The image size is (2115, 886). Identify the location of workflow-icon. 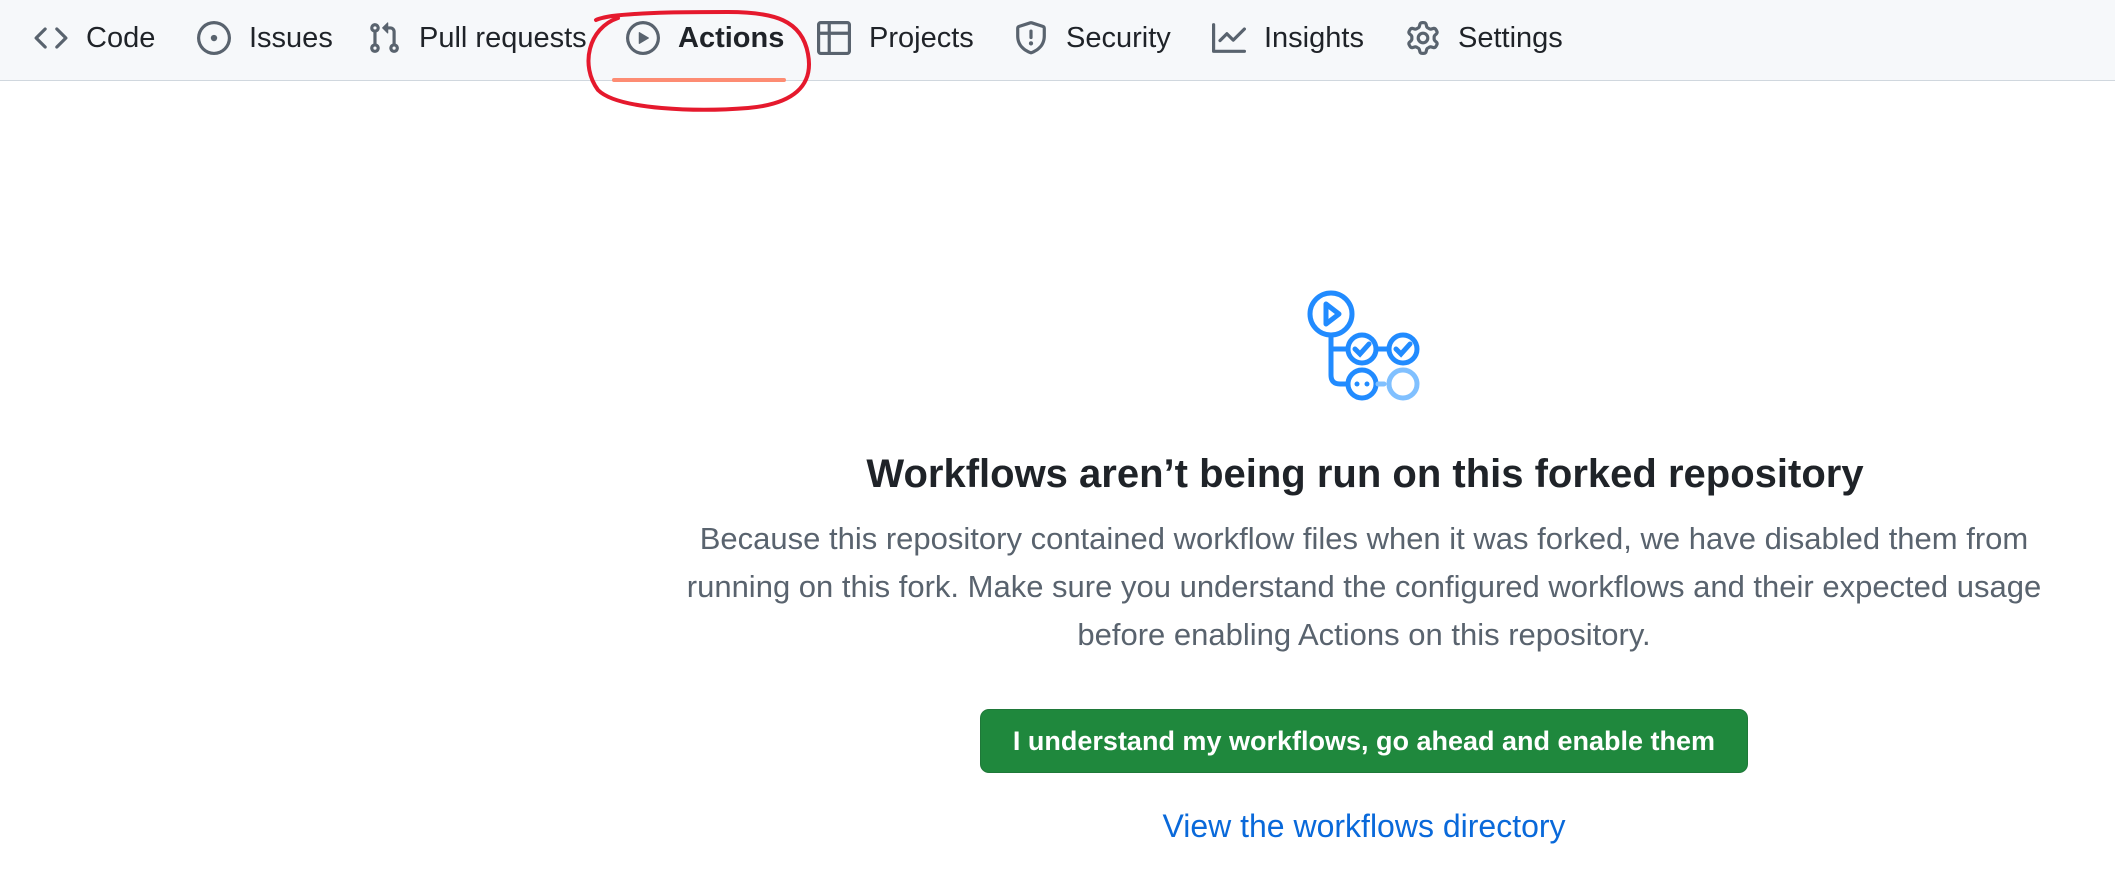
(1363, 345).